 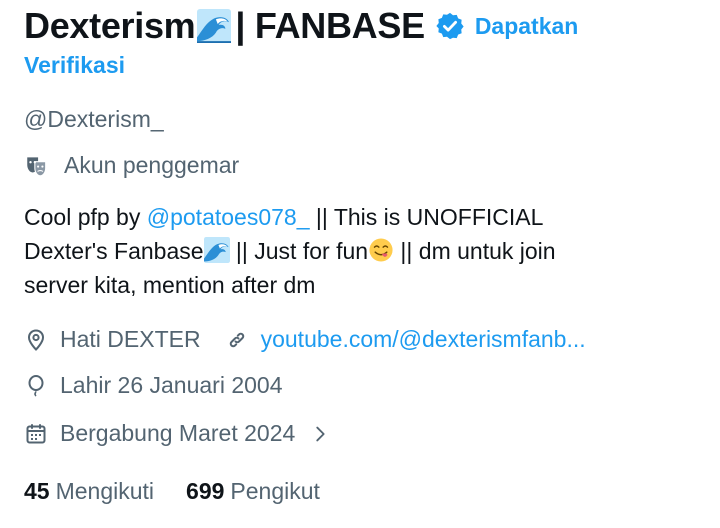 I want to click on birthdate-text: Lahir 26 Januari 2004, so click(x=171, y=385).